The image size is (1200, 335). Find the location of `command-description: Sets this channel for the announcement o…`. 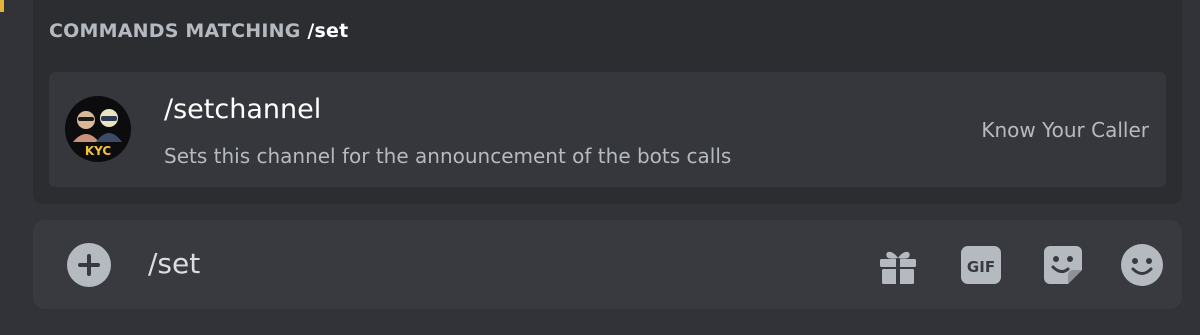

command-description: Sets this channel for the announcement o… is located at coordinates (448, 156).